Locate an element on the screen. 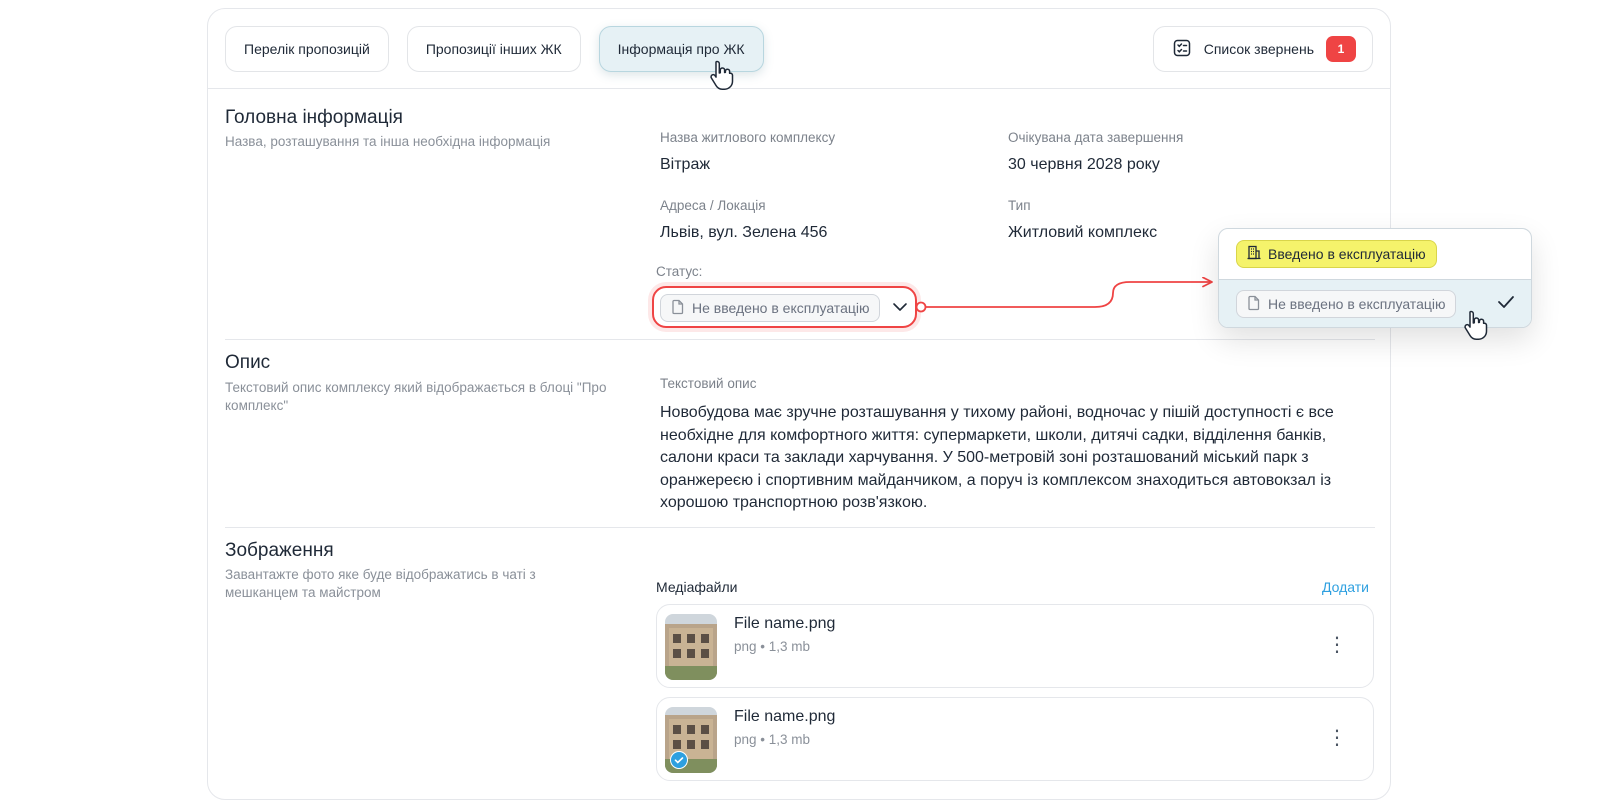  tab-other-complexes: Пропозиції інших ЖК is located at coordinates (493, 49).